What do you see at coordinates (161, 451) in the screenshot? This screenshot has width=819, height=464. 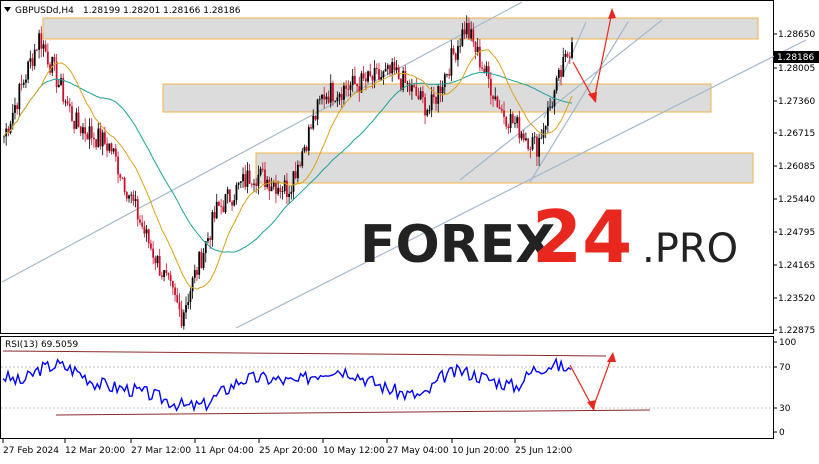 I see `time-tick-label: 27 Mar 12:00` at bounding box center [161, 451].